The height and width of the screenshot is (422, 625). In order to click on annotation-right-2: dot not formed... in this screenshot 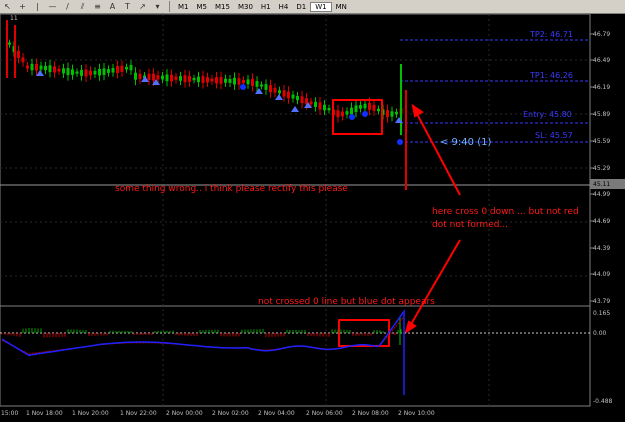, I will do `click(470, 225)`.